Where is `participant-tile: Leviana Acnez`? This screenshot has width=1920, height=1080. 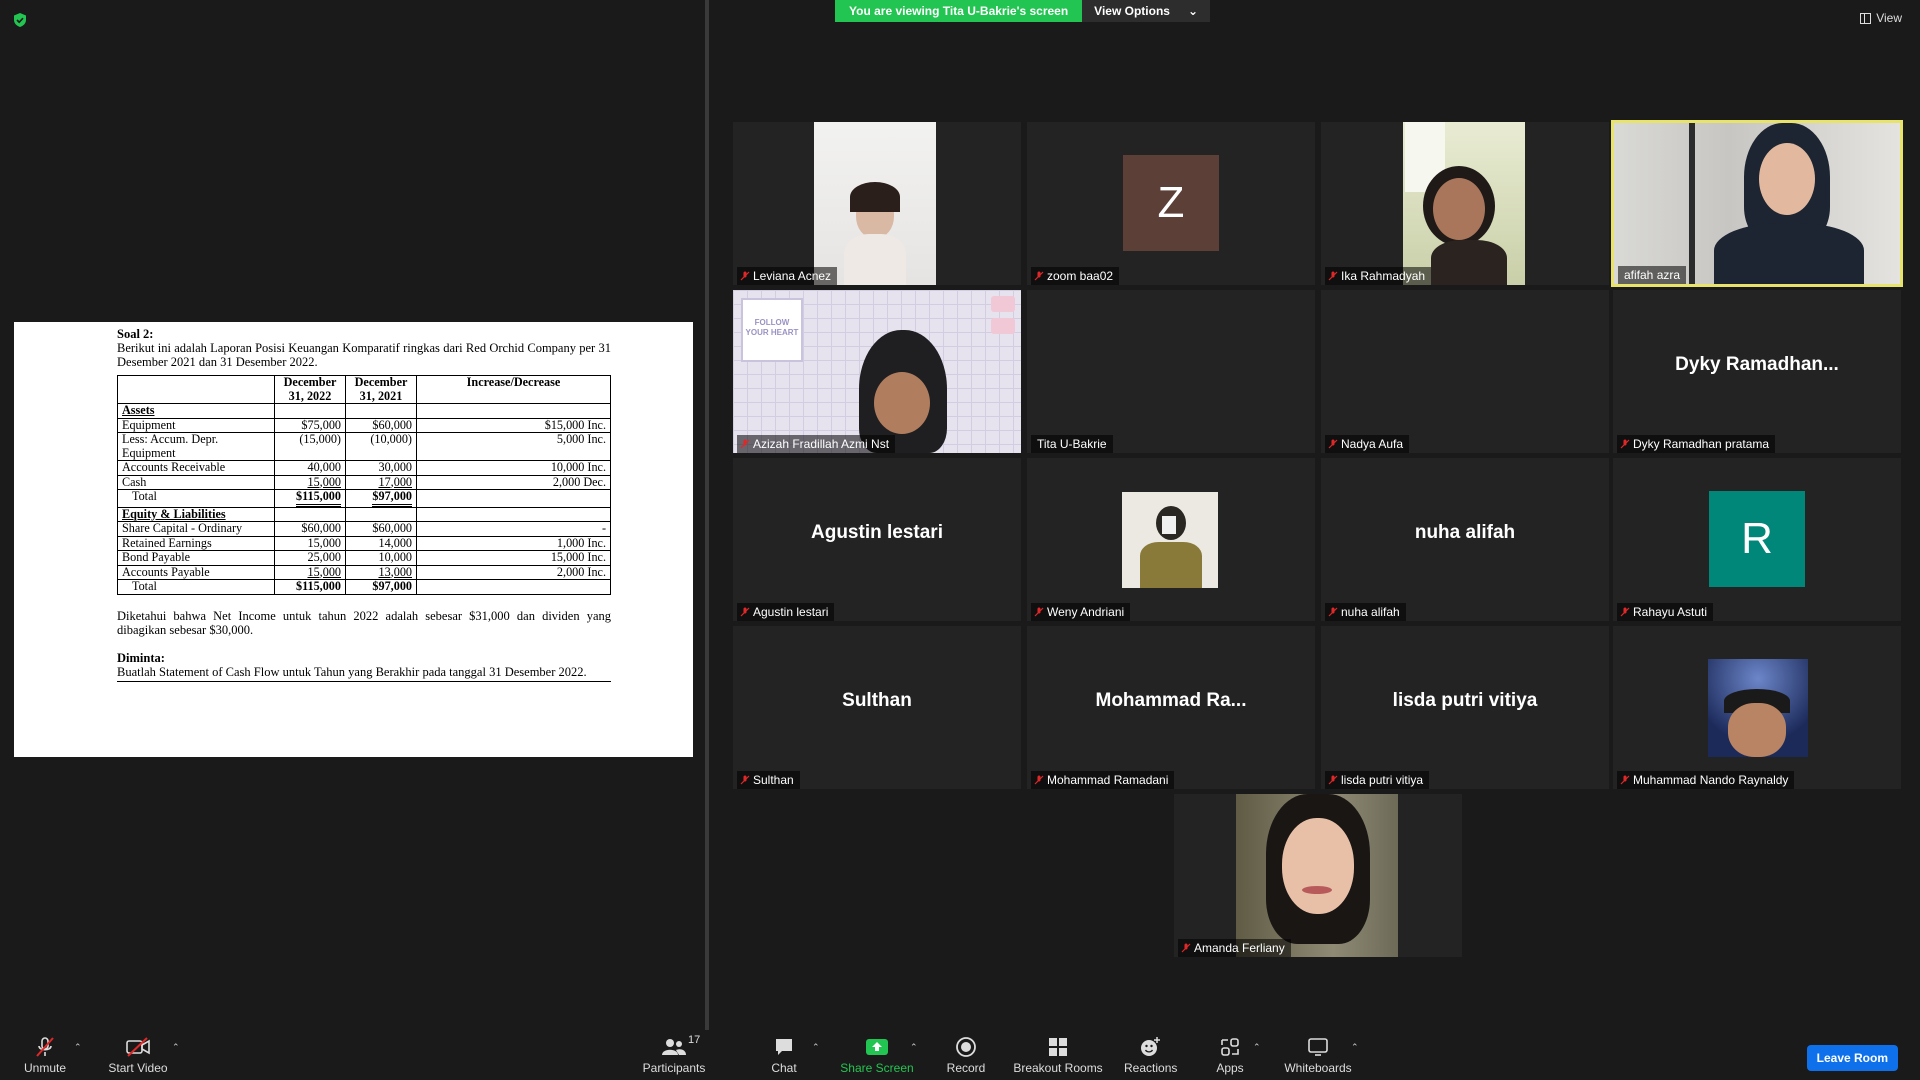
participant-tile: Leviana Acnez is located at coordinates (877, 203).